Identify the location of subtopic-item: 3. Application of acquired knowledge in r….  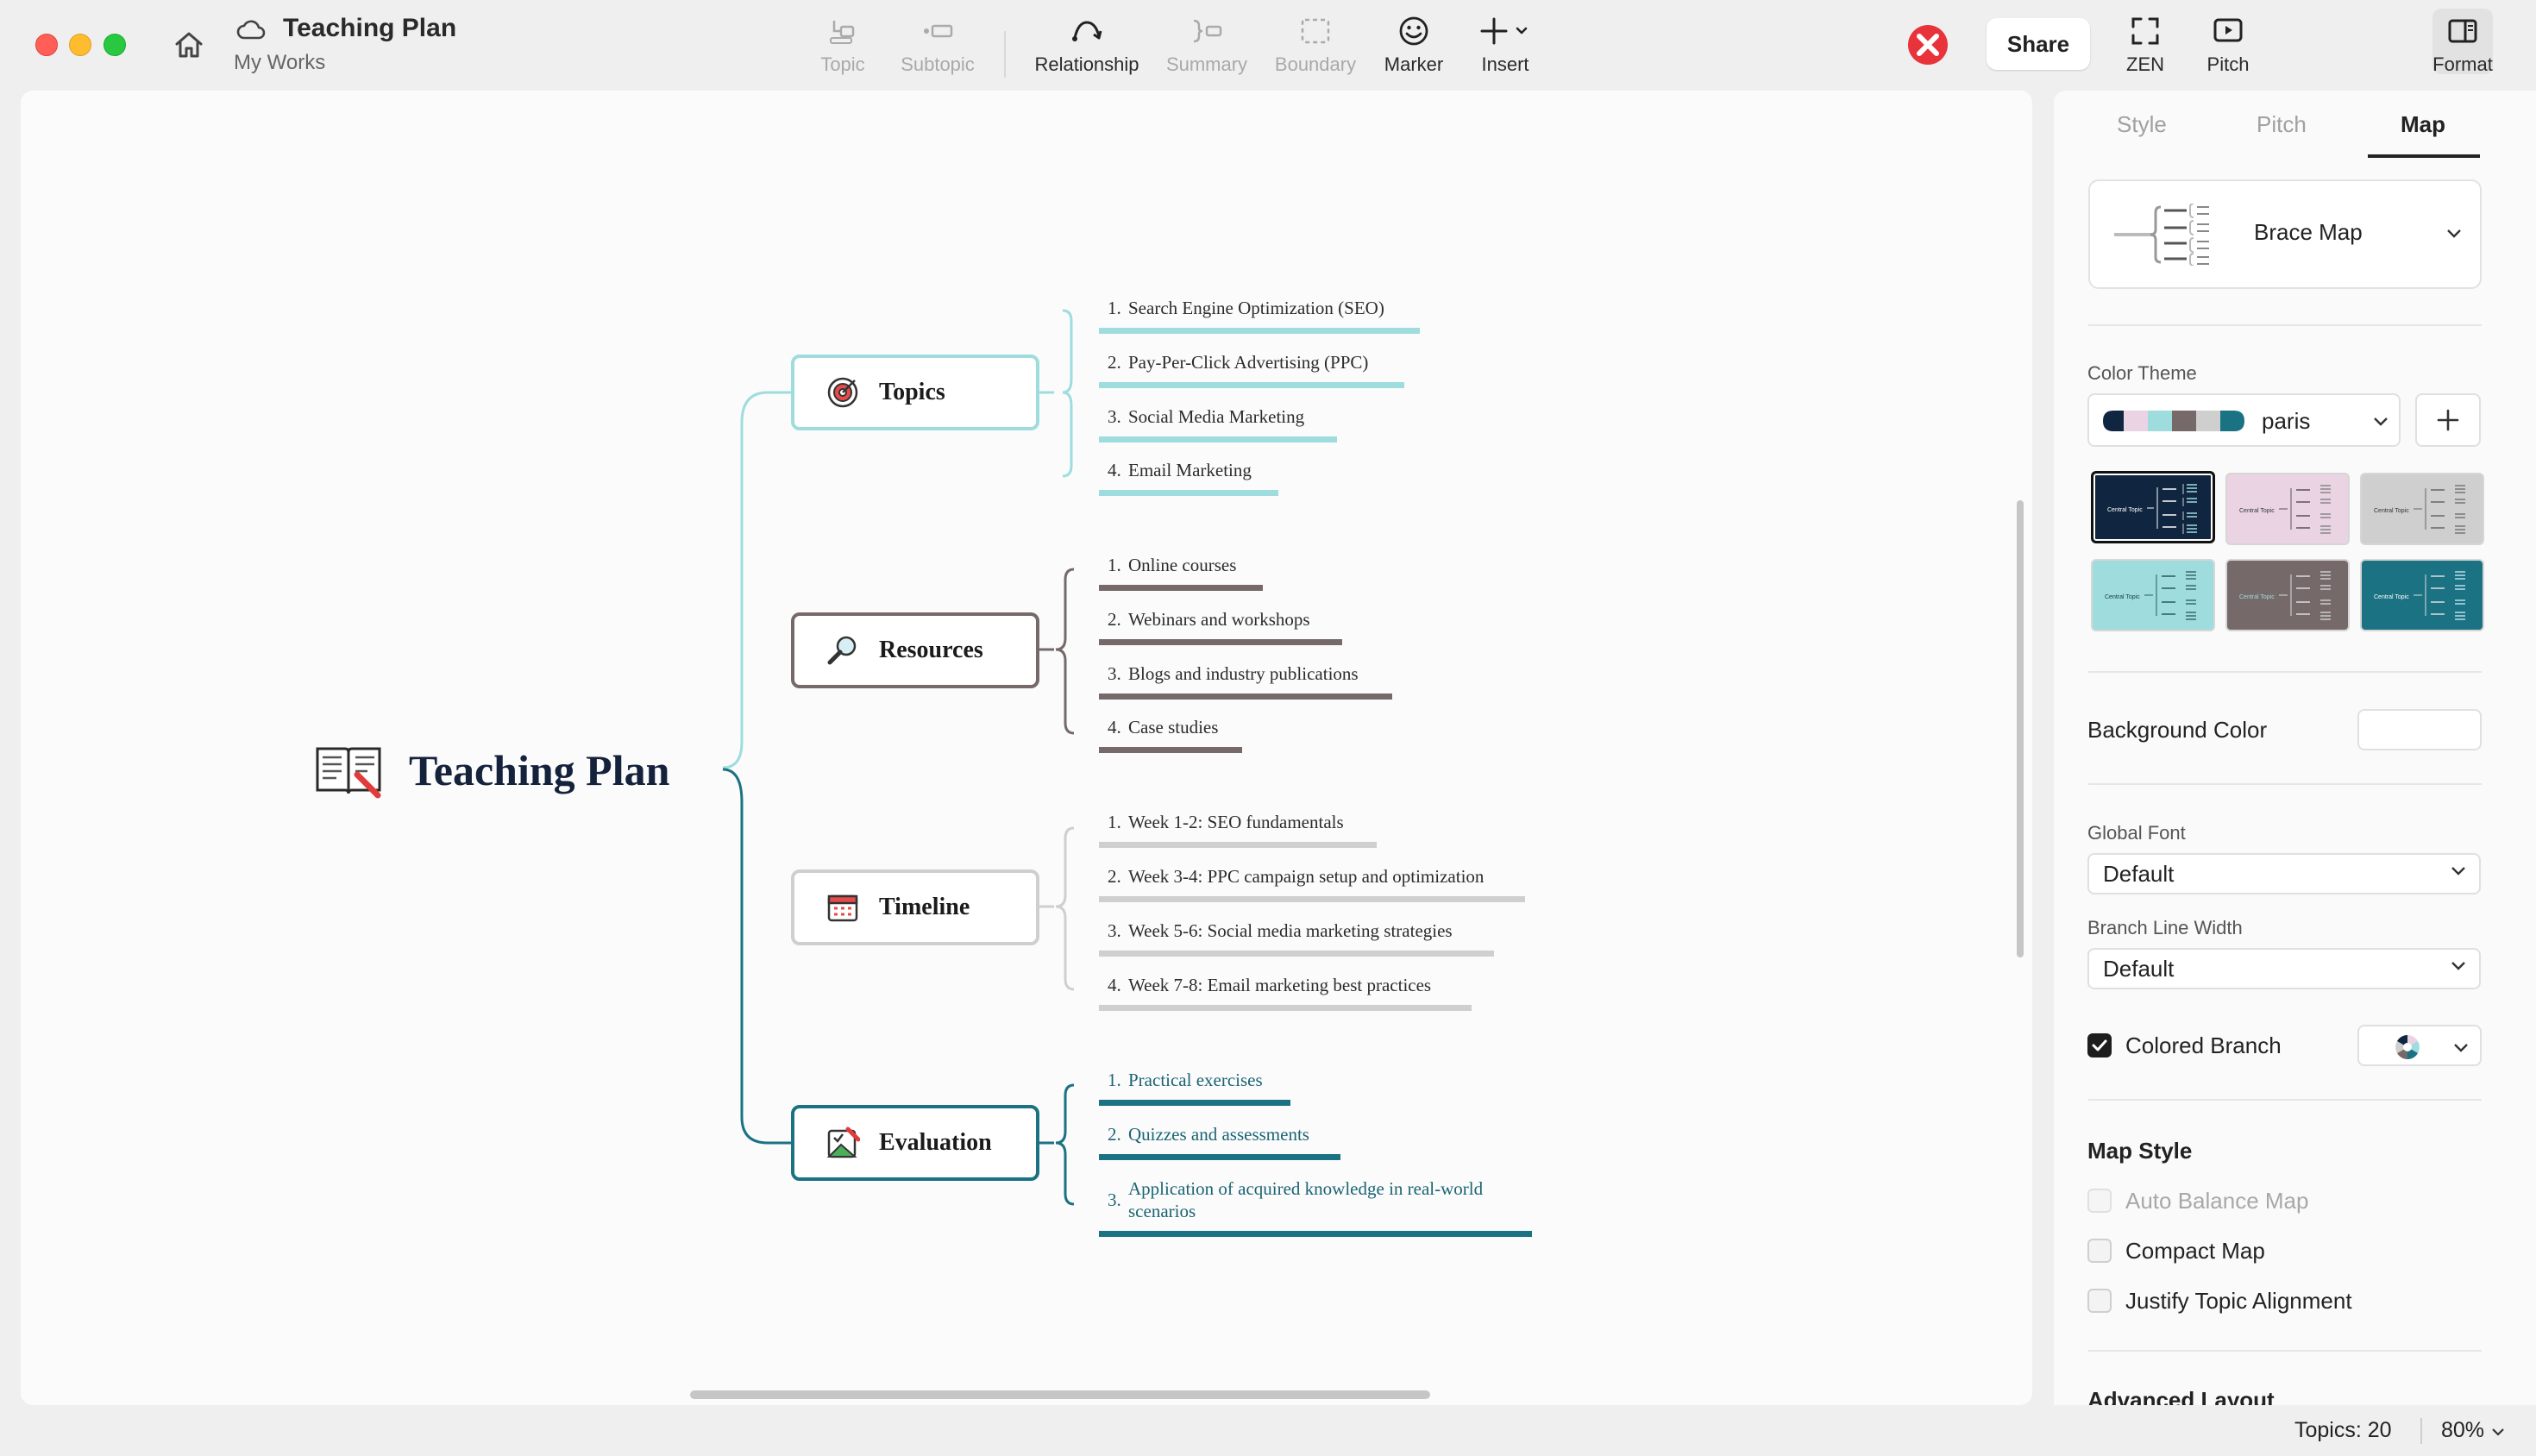
(1315, 1207).